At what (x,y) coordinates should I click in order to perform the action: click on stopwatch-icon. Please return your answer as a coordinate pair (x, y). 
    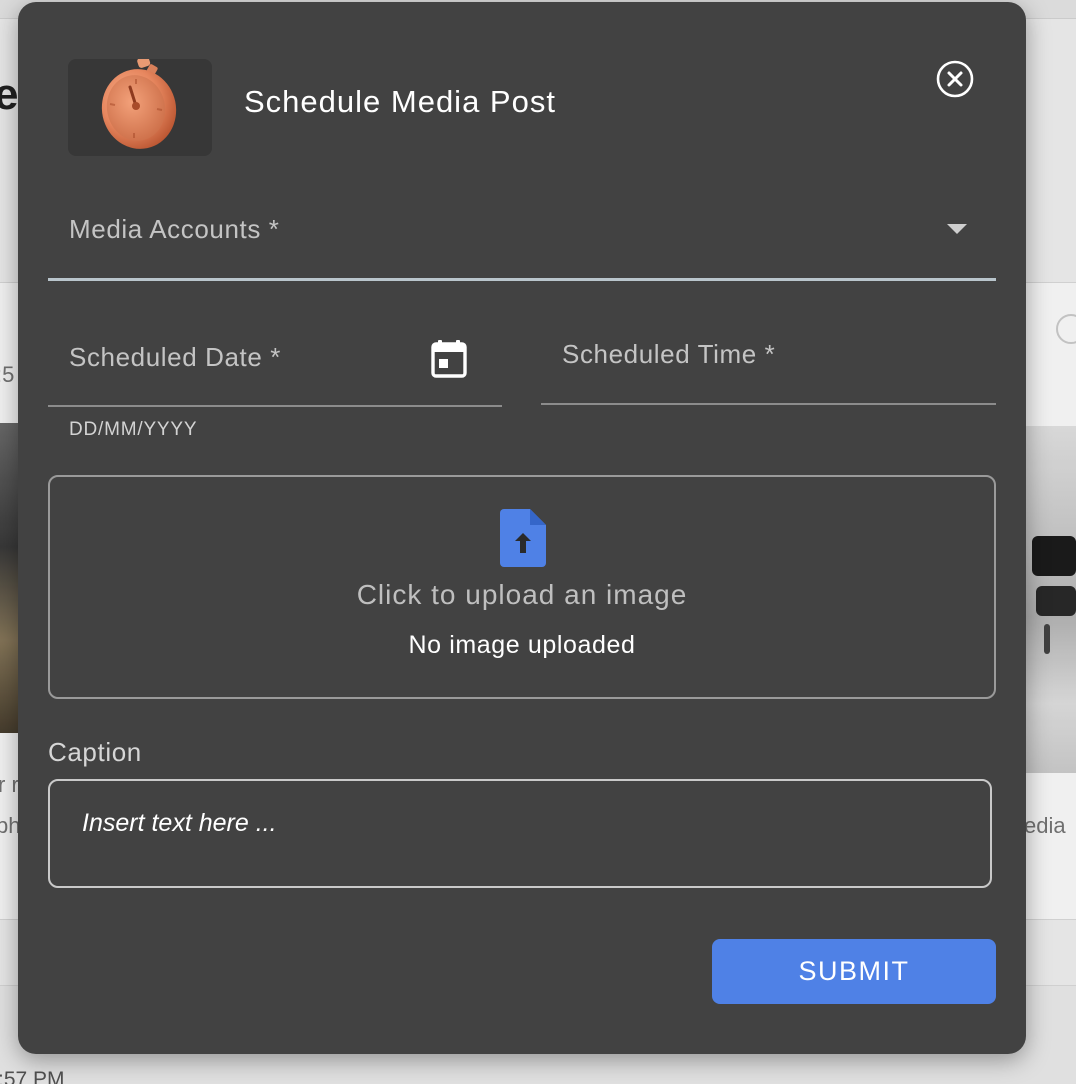
    Looking at the image, I should click on (139, 102).